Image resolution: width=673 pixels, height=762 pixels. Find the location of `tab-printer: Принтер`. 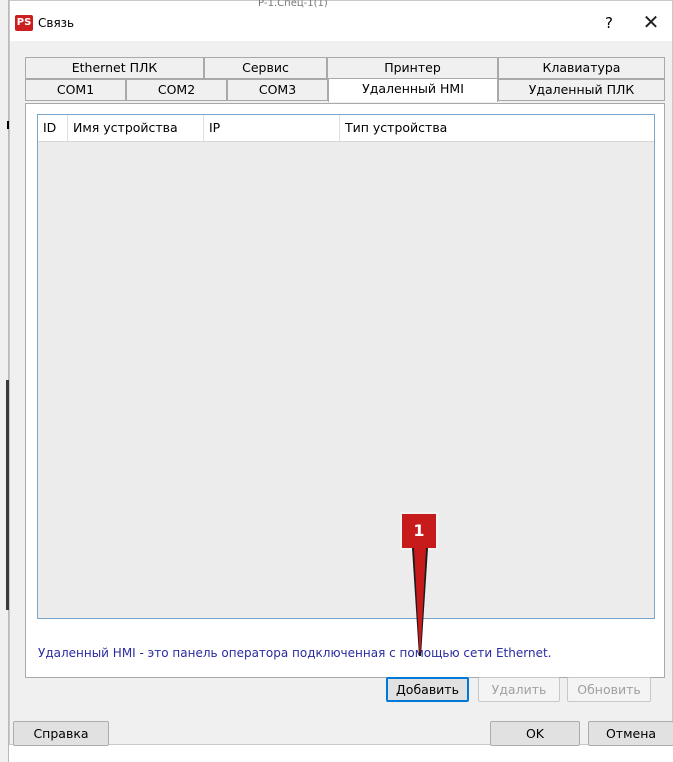

tab-printer: Принтер is located at coordinates (412, 68).